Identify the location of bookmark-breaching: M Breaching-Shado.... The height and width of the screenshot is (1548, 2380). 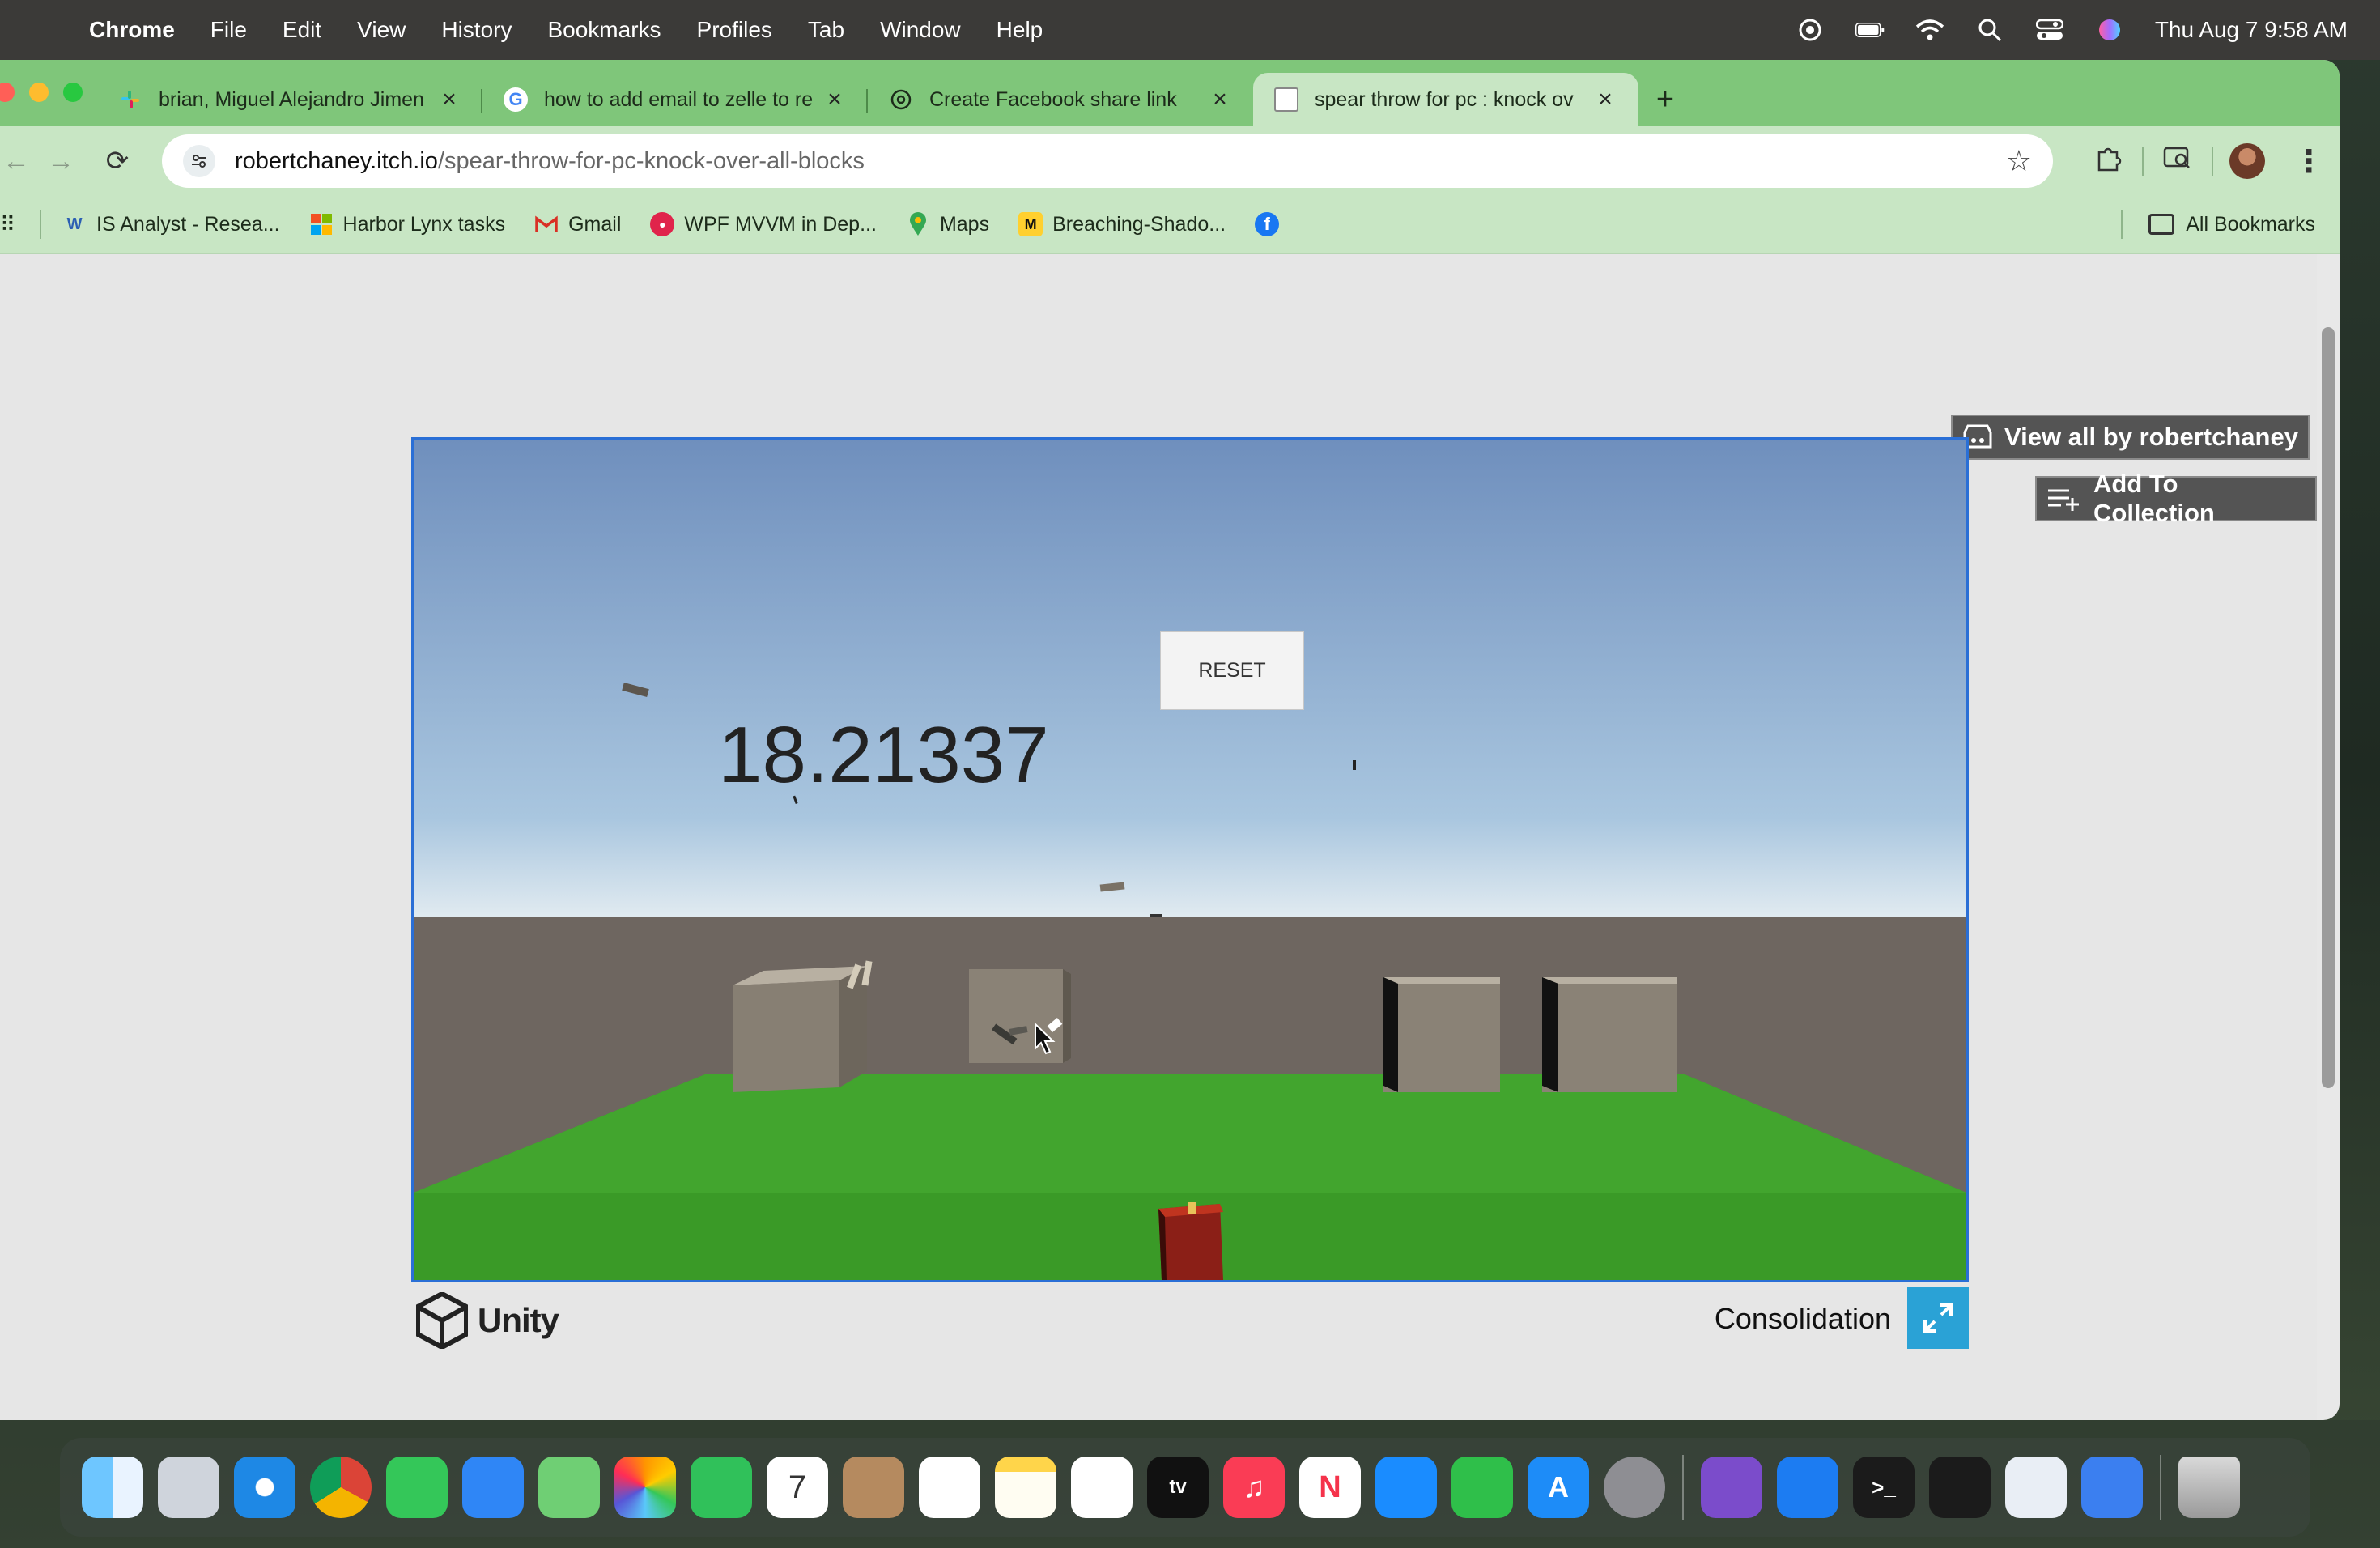
(1122, 224).